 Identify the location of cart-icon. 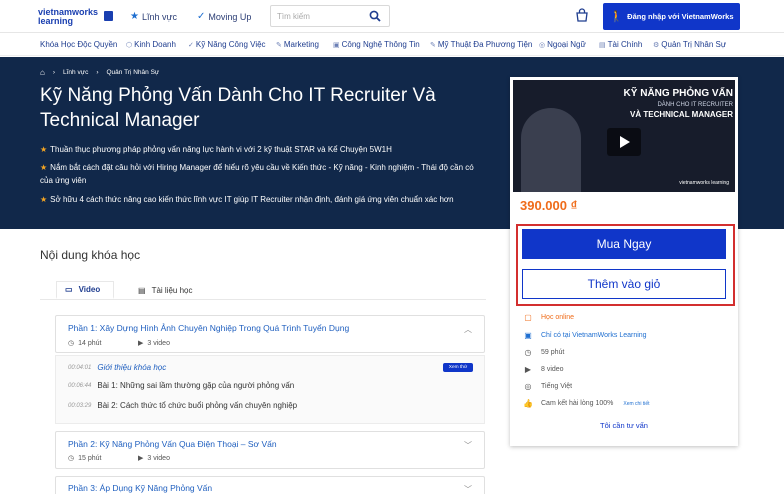
(582, 15).